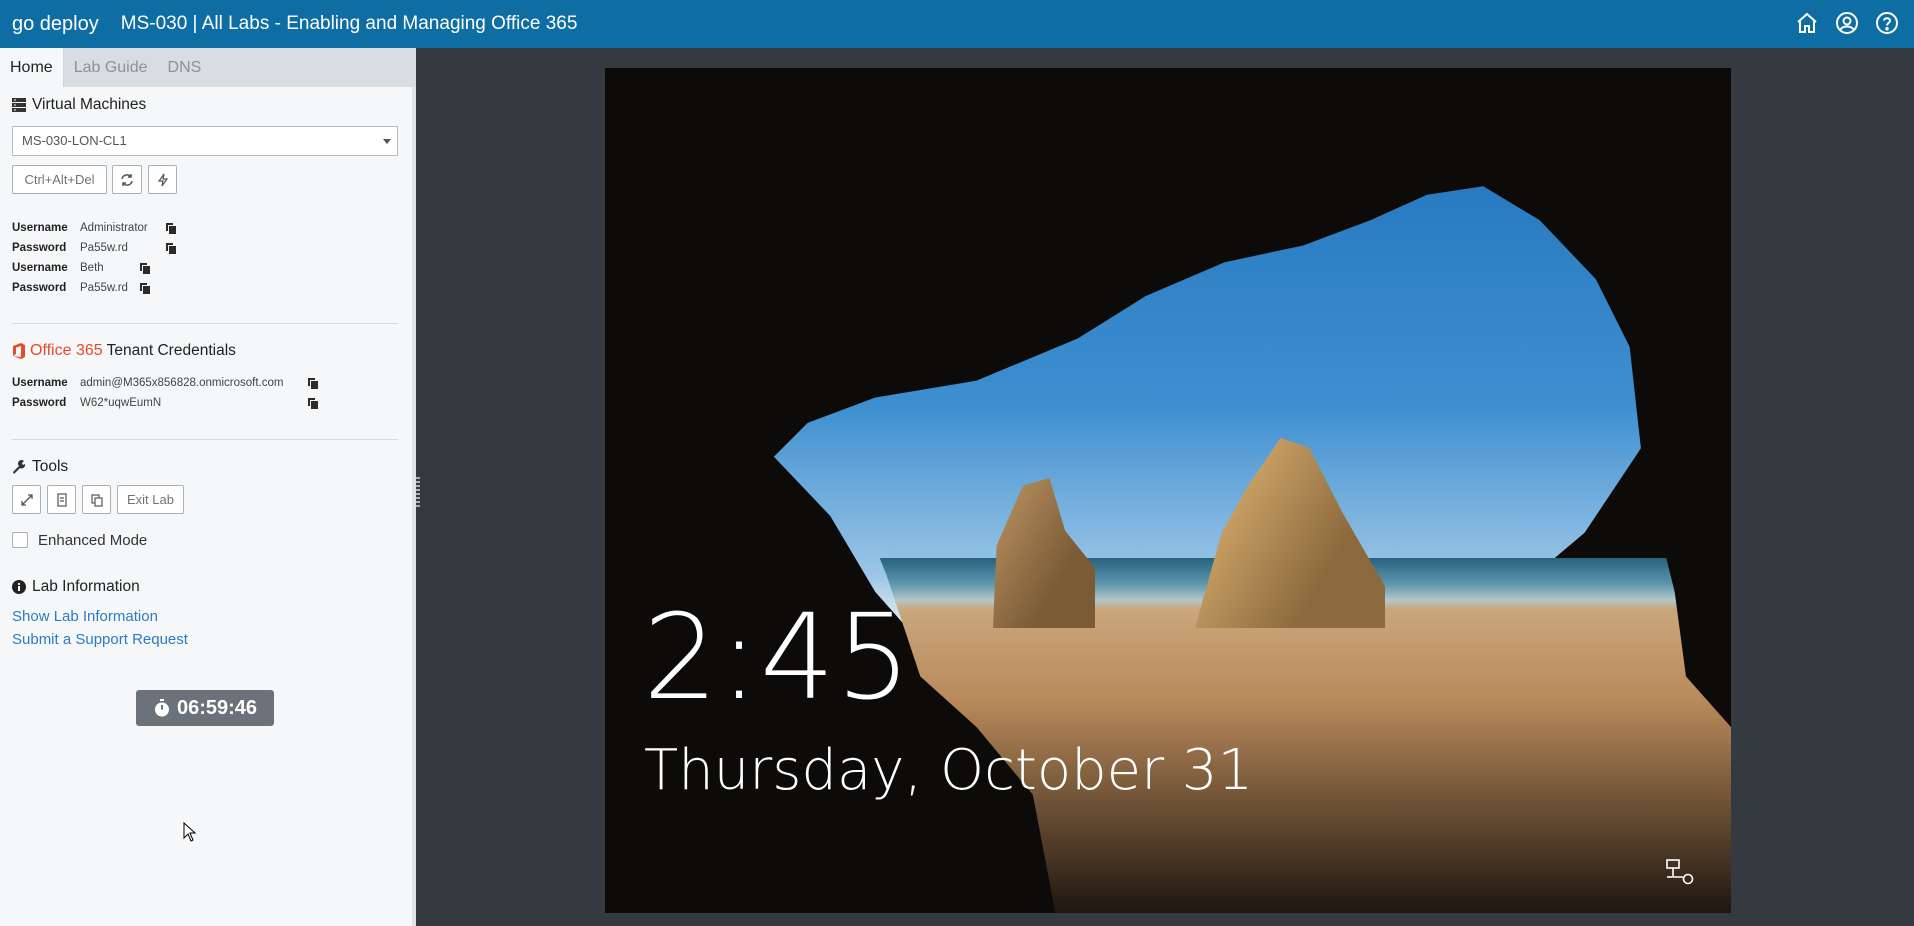 Image resolution: width=1914 pixels, height=926 pixels. Describe the element at coordinates (55, 24) in the screenshot. I see `brand-logo: go deploy` at that location.